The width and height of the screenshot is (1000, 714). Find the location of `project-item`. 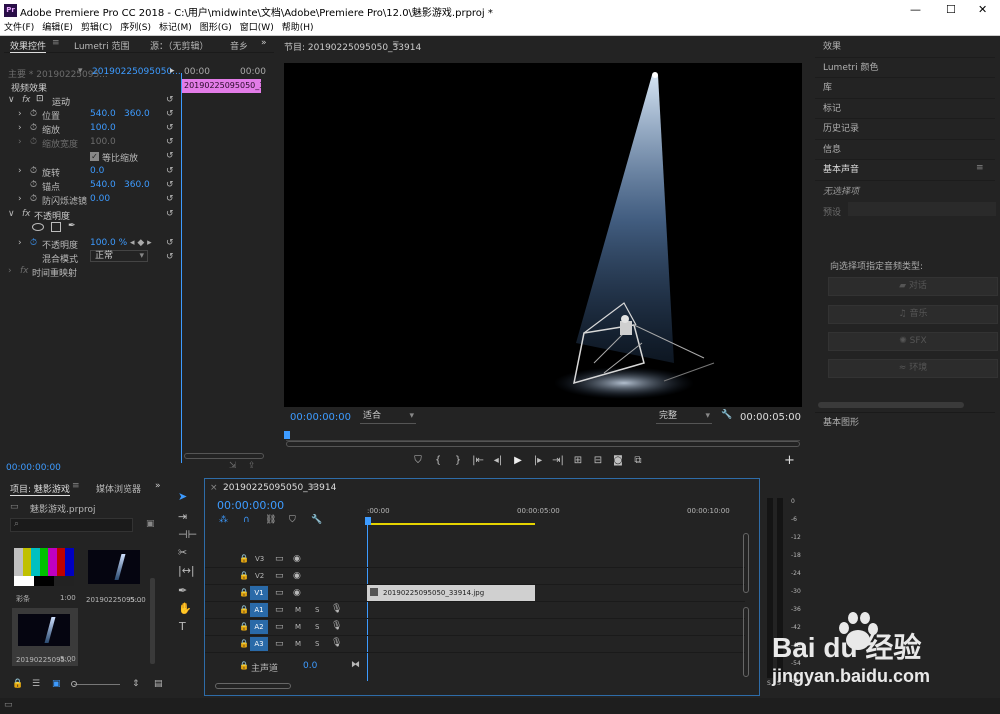

project-item is located at coordinates (44, 567).